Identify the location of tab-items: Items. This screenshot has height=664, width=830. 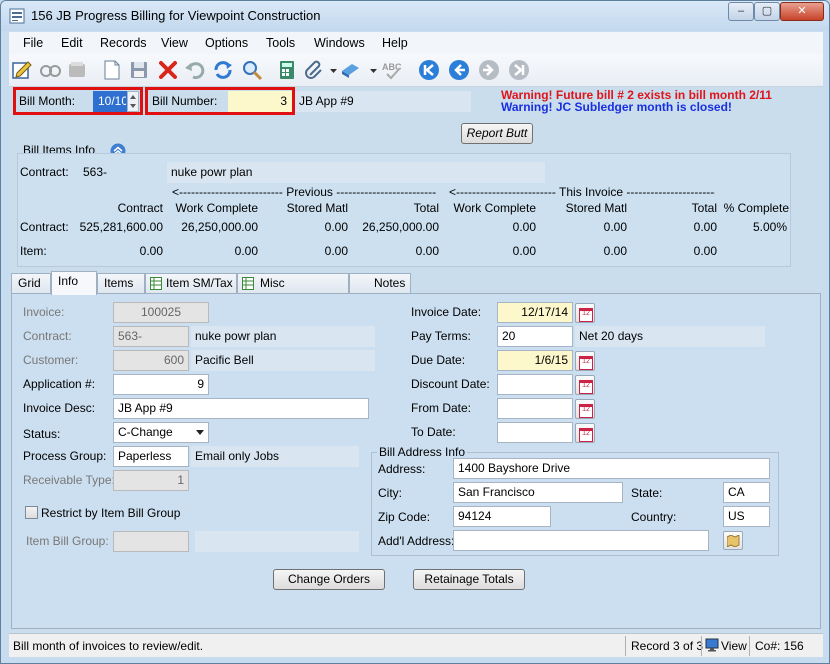
(121, 283).